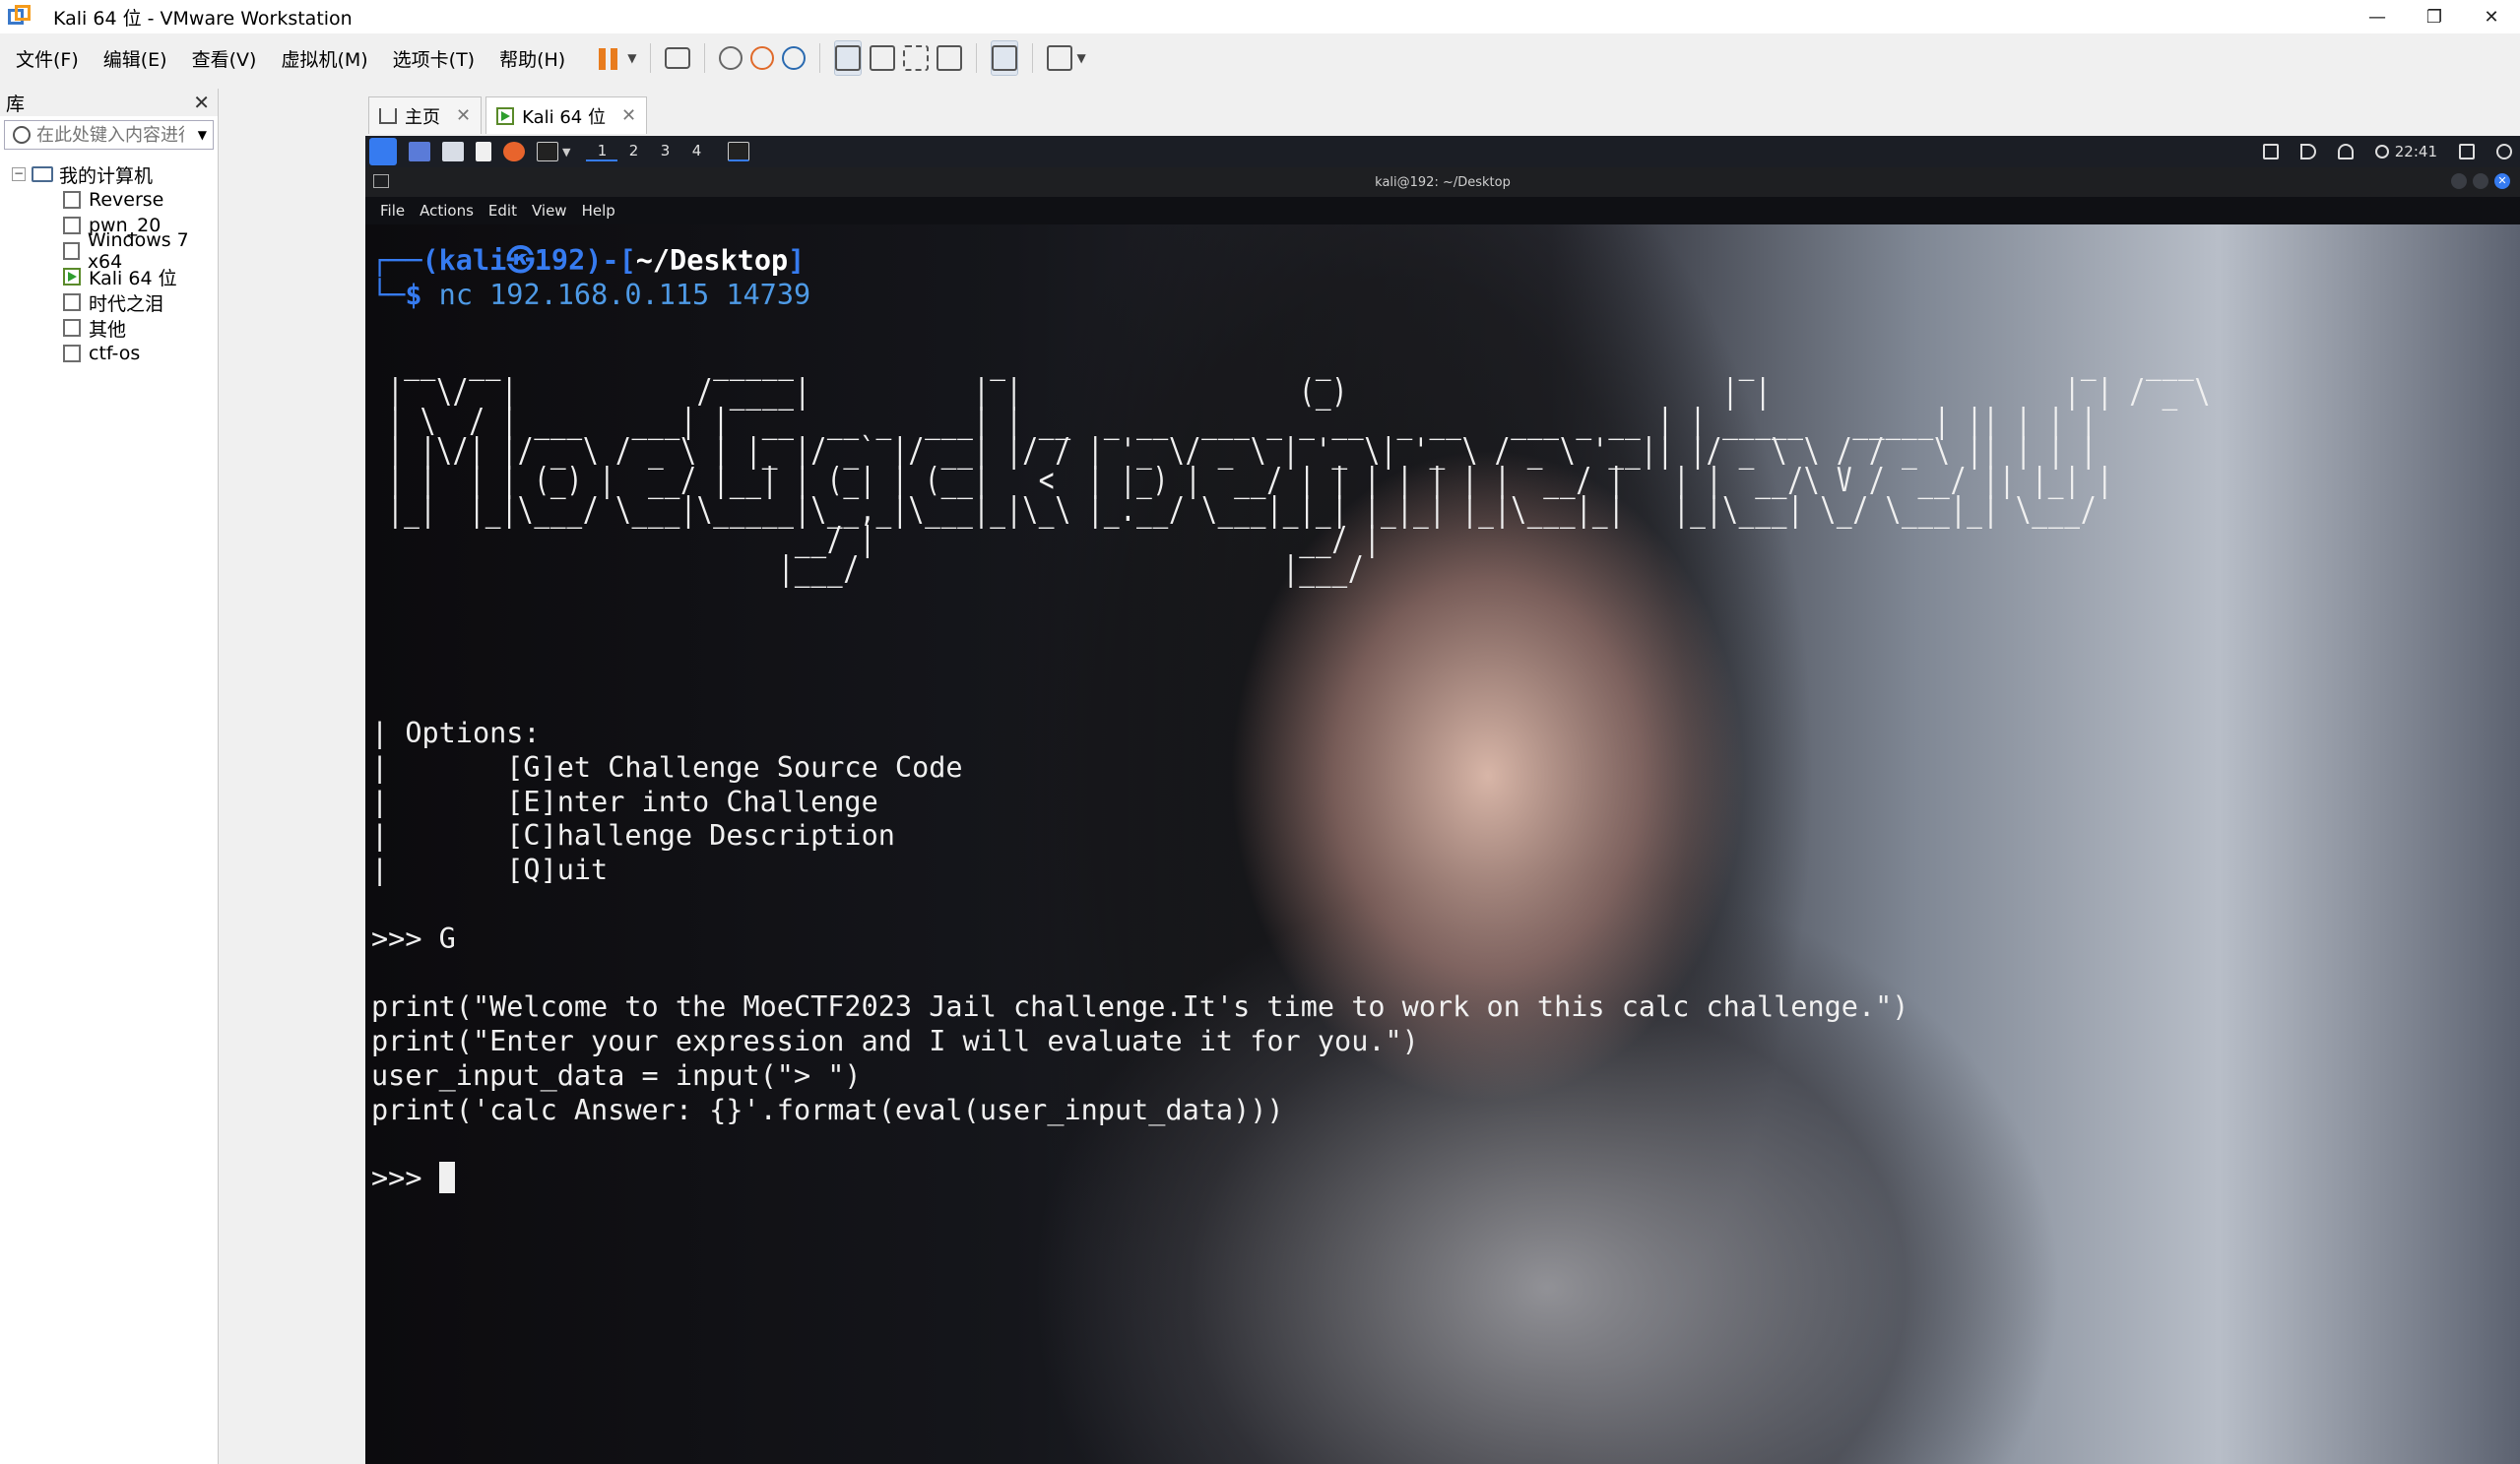 The width and height of the screenshot is (2520, 1464). Describe the element at coordinates (1066, 58) in the screenshot. I see `stretch-button: ▼` at that location.